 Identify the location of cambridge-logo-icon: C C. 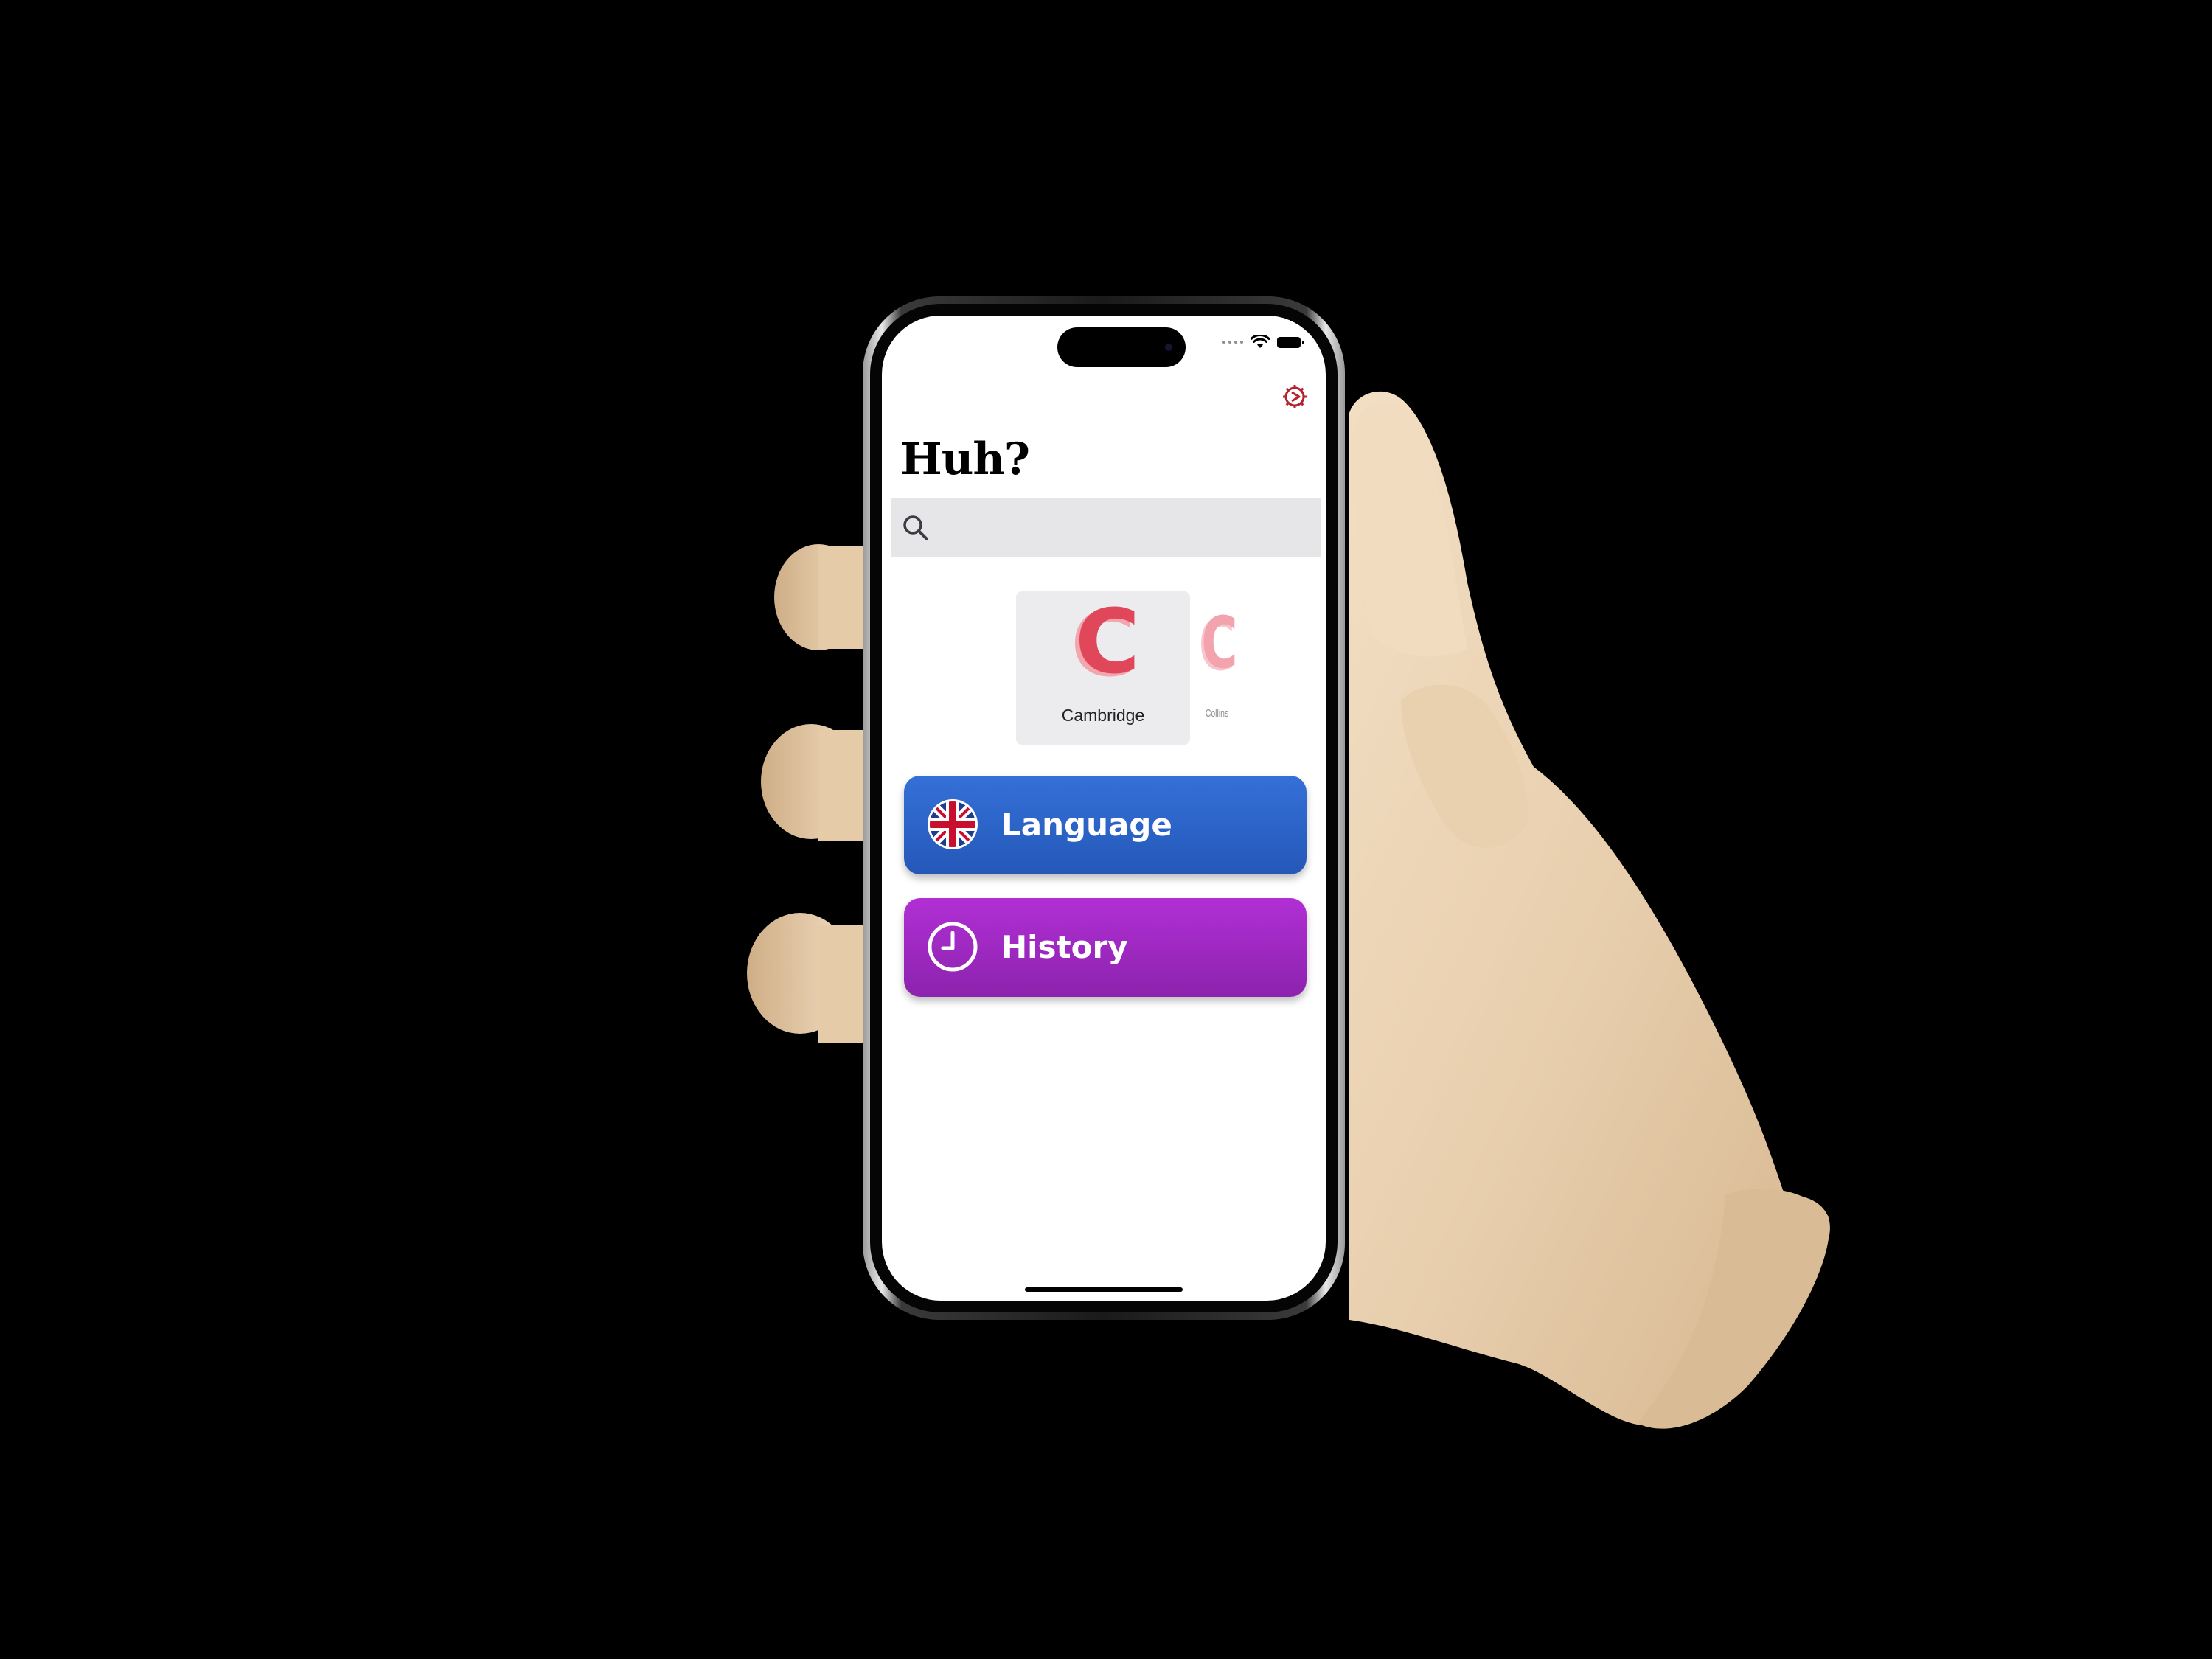
(1105, 646).